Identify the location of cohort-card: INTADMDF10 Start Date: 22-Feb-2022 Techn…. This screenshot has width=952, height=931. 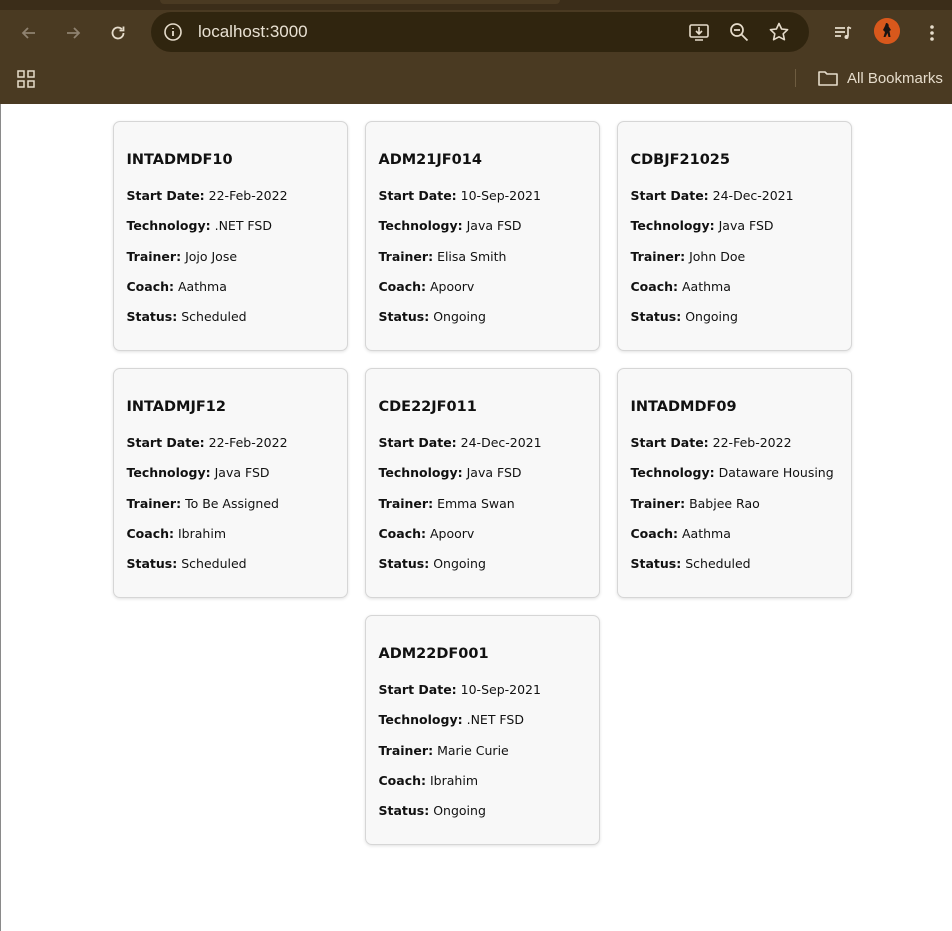
(230, 236).